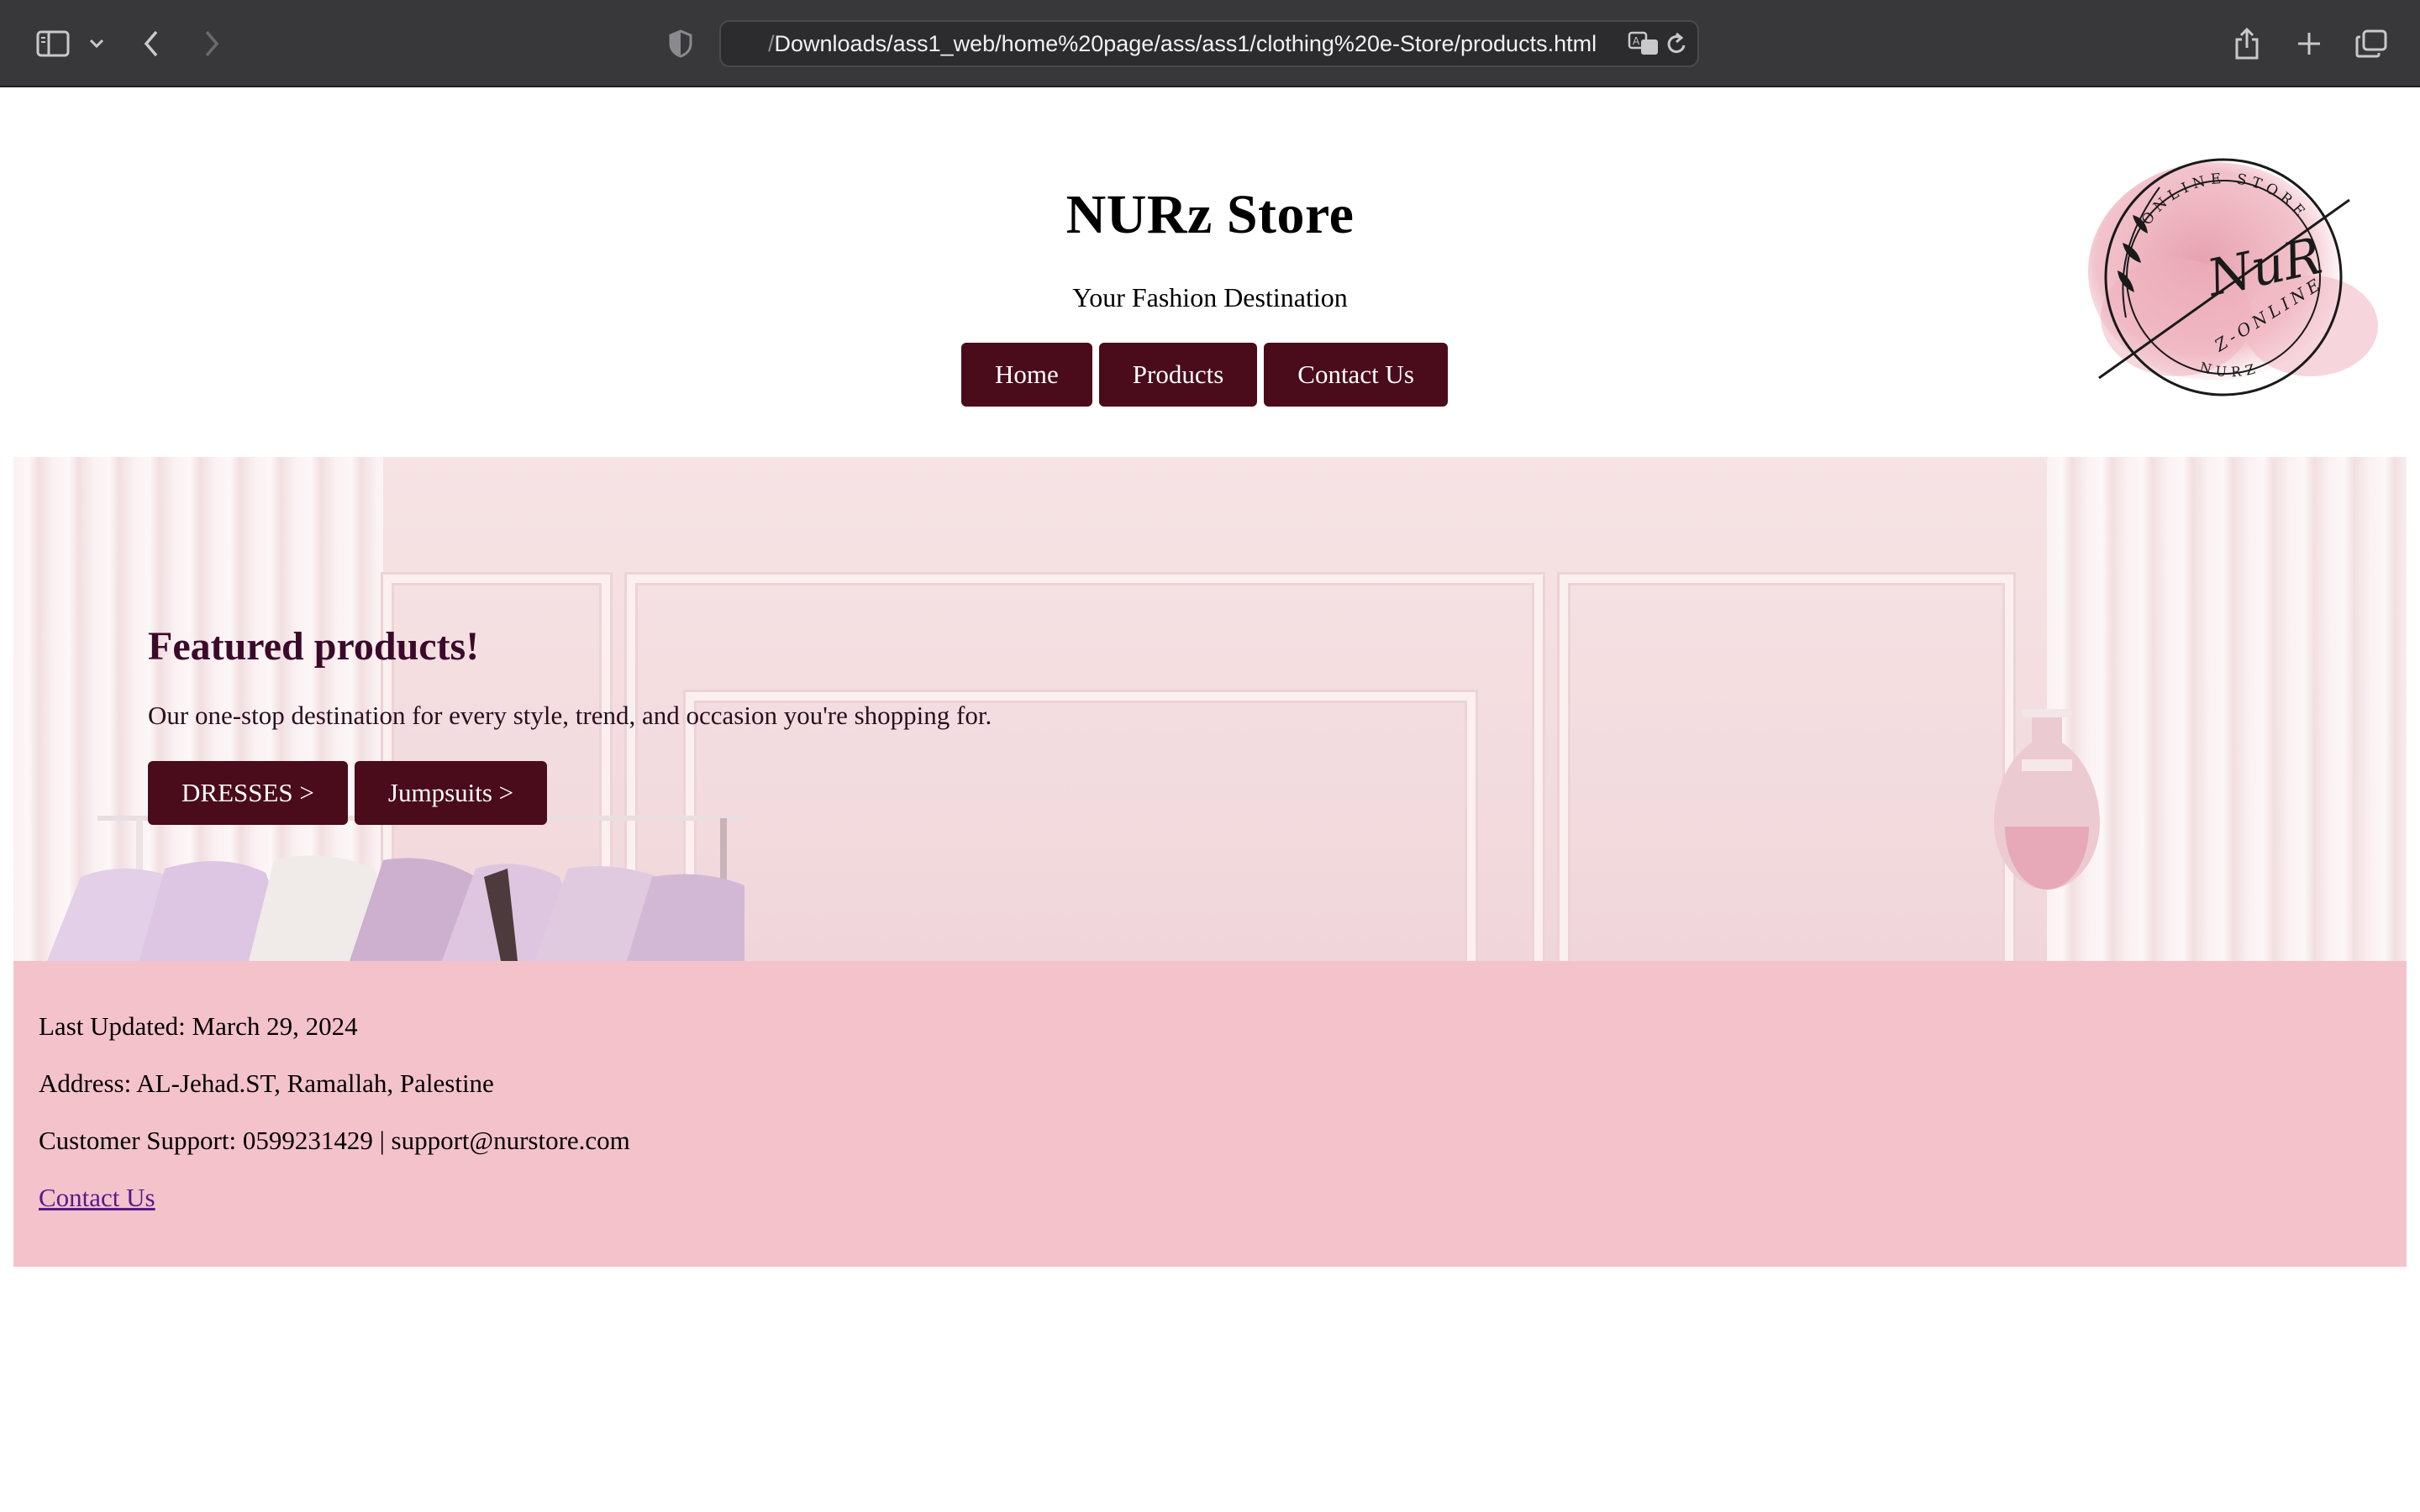 The height and width of the screenshot is (1512, 2420). I want to click on reload-icon, so click(1677, 44).